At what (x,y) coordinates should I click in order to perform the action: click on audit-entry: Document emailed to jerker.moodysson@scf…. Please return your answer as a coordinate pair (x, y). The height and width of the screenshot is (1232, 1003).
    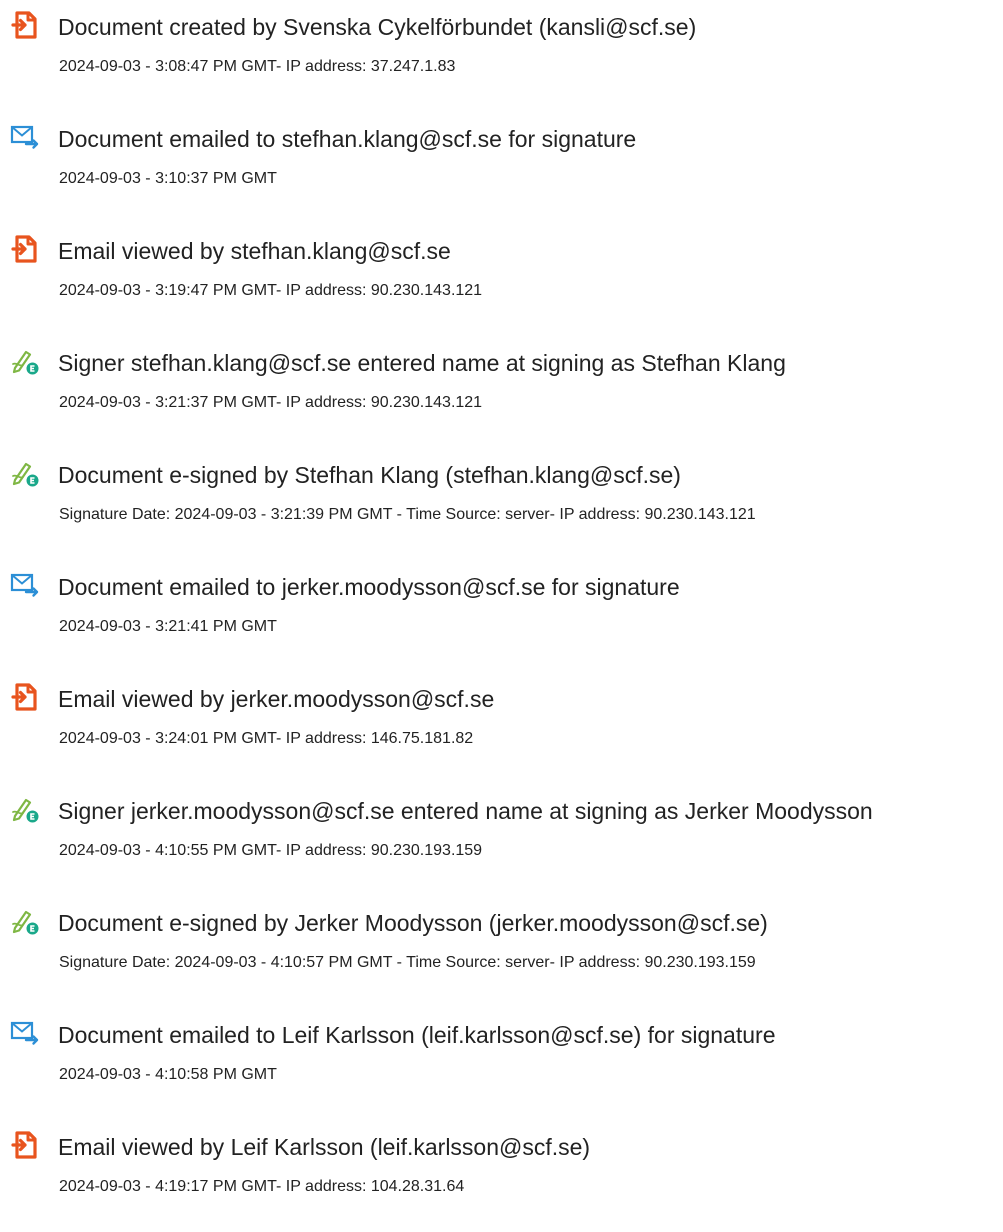
    Looking at the image, I should click on (501, 616).